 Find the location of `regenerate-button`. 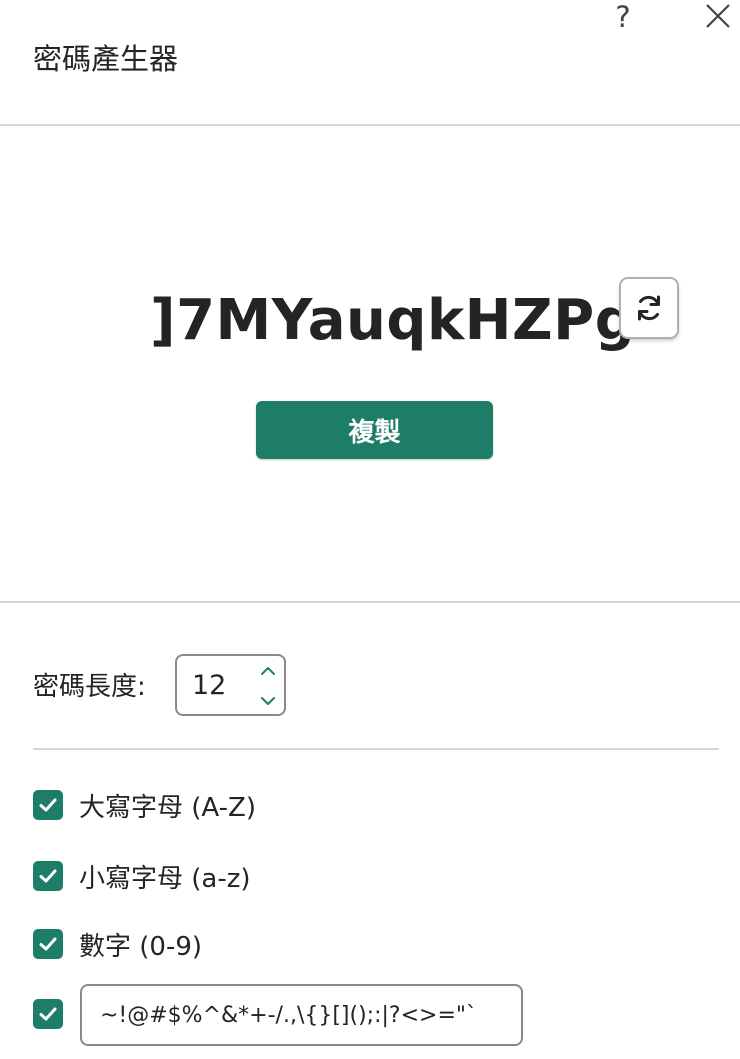

regenerate-button is located at coordinates (649, 308).